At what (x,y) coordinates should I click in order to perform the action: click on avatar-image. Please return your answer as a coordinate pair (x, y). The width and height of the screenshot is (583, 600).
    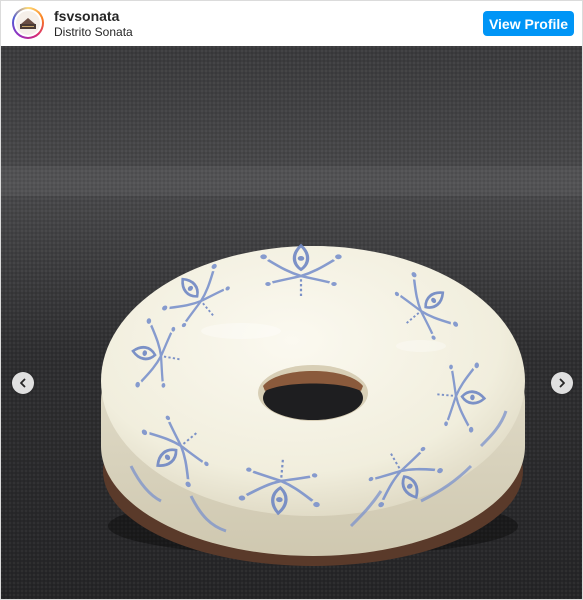
    Looking at the image, I should click on (28, 23).